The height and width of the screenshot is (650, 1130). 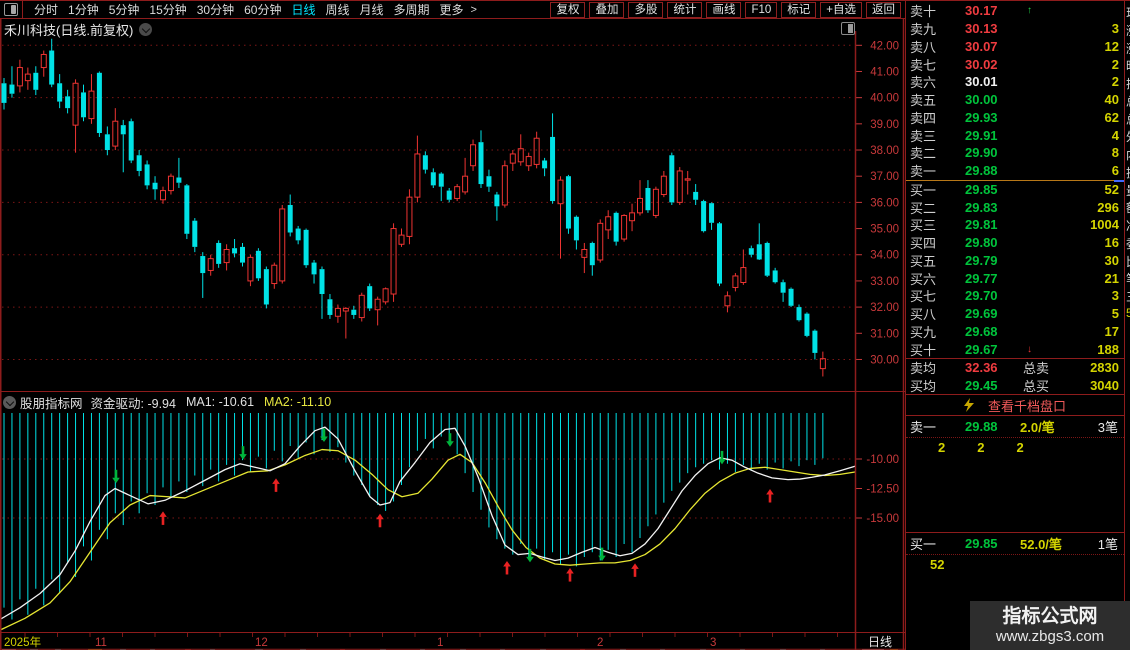 I want to click on level-volume: 30, so click(x=1111, y=260).